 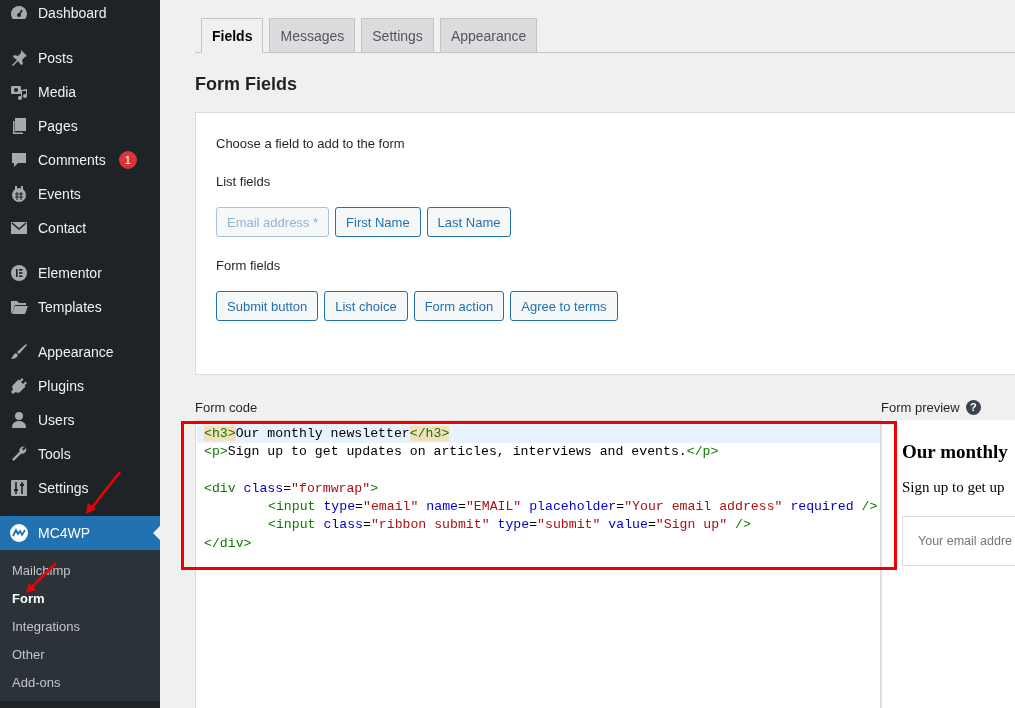 What do you see at coordinates (311, 144) in the screenshot?
I see `instruction-text: Choose a field to add to the form` at bounding box center [311, 144].